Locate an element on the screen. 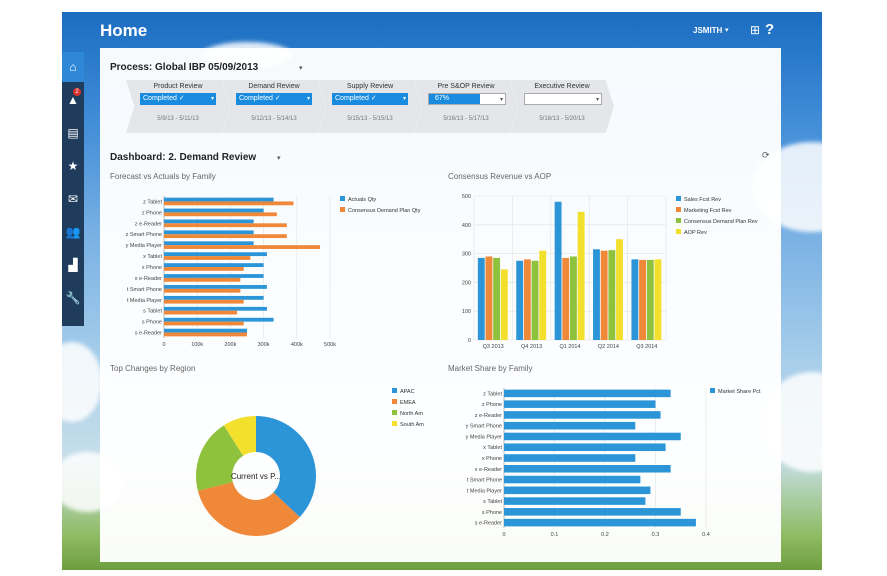 Image resolution: width=887 pixels, height=576 pixels. x-tick-label: 0 is located at coordinates (503, 535).